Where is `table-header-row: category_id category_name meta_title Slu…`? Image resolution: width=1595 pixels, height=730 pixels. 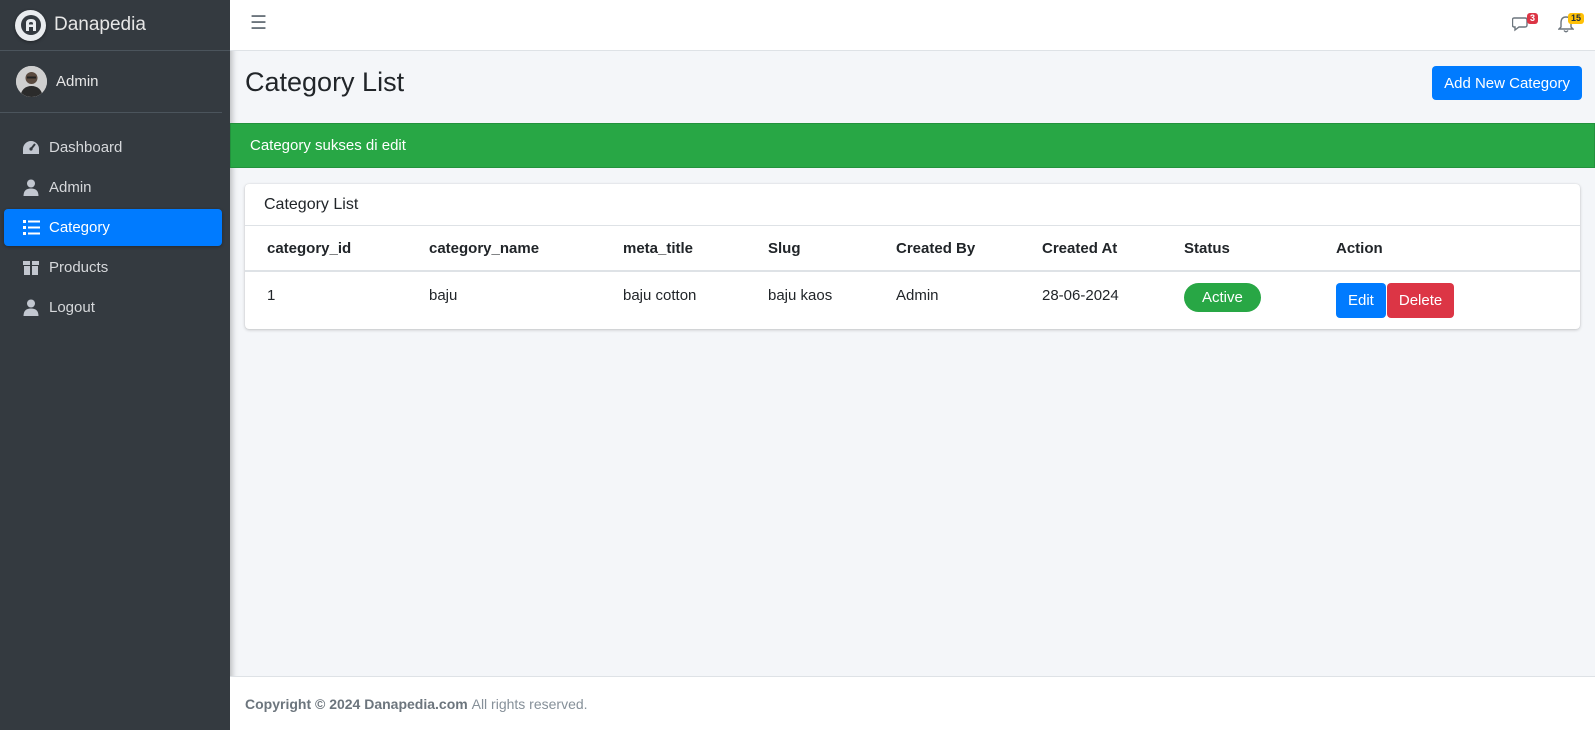 table-header-row: category_id category_name meta_title Slu… is located at coordinates (912, 249).